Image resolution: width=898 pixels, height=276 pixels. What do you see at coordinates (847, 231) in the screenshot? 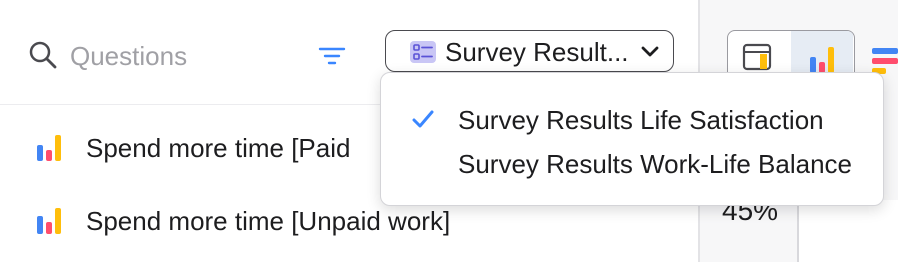
I see `chart-canvas` at bounding box center [847, 231].